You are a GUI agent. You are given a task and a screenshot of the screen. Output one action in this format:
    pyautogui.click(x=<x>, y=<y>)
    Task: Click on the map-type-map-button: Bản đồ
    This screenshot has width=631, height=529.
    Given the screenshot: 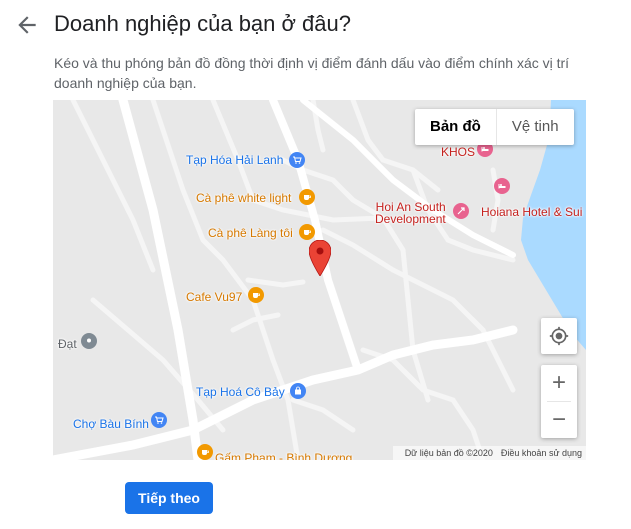 What is the action you would take?
    pyautogui.click(x=455, y=127)
    